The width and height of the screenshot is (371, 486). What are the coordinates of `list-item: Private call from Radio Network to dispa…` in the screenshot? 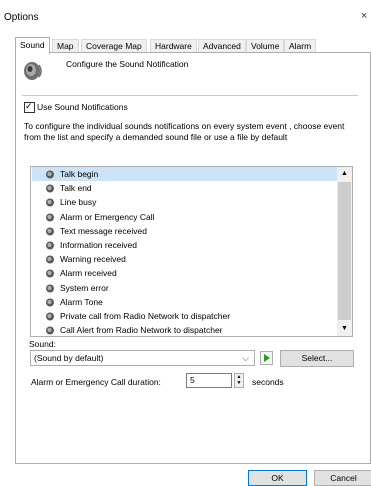 It's located at (191, 316).